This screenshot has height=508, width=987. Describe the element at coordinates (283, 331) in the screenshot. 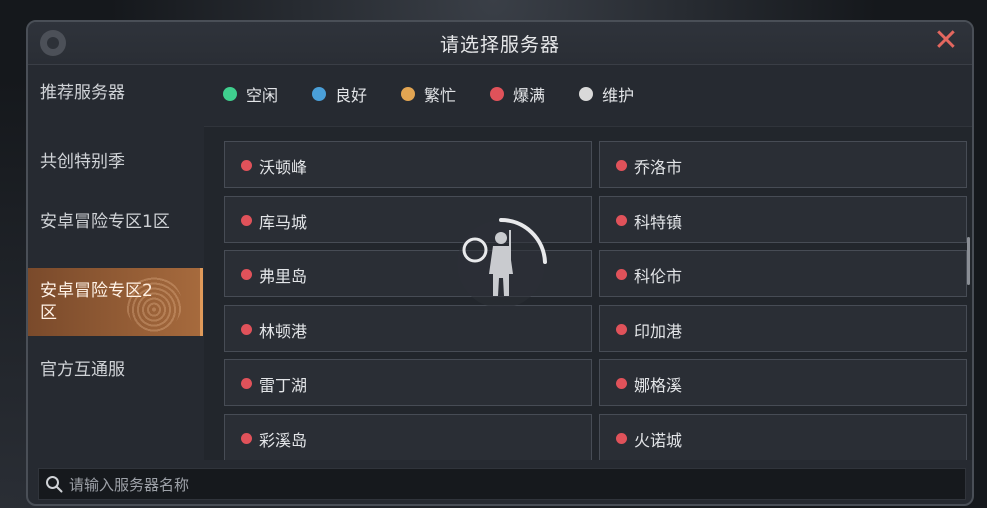

I see `server-name: 林顿港` at that location.